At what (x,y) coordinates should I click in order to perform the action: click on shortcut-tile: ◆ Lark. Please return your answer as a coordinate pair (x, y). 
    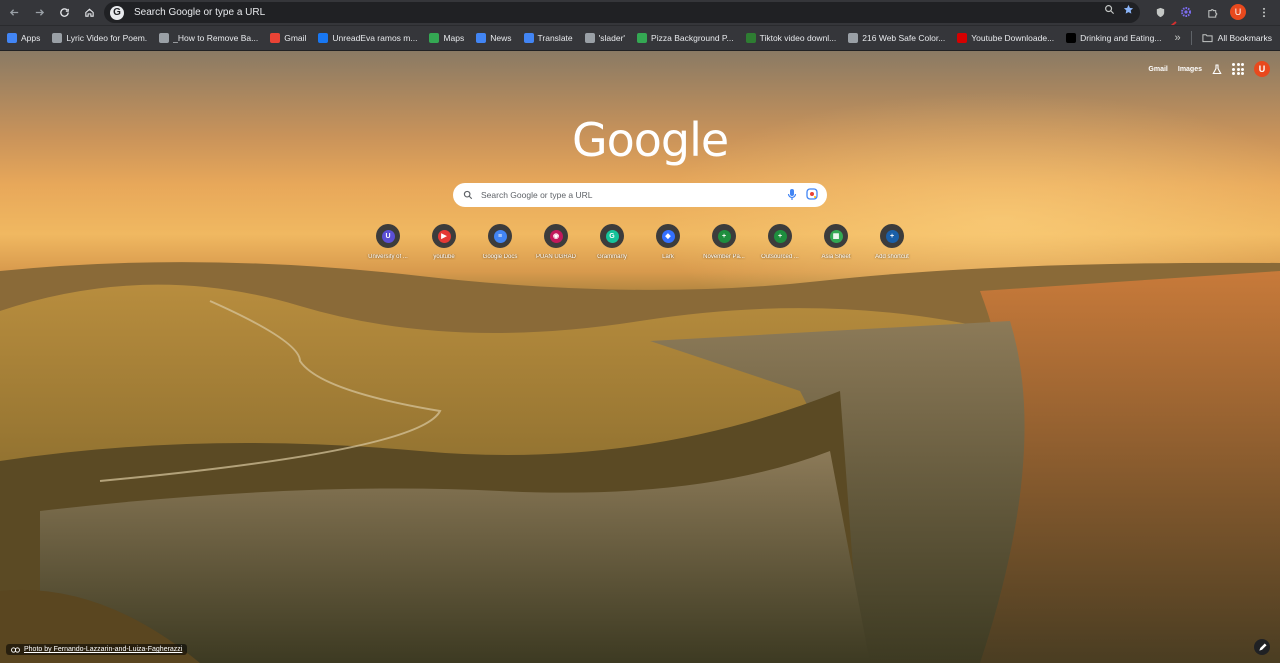
    Looking at the image, I should click on (668, 242).